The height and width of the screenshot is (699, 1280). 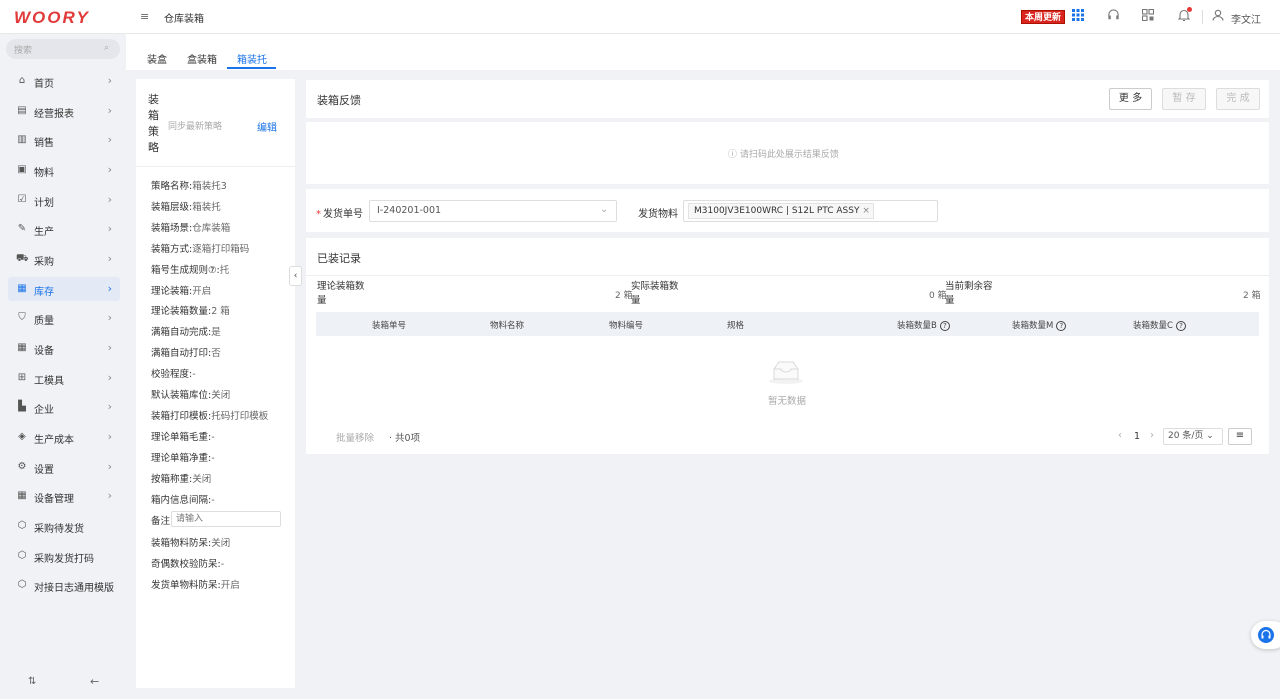 What do you see at coordinates (1218, 17) in the screenshot?
I see `user-icon` at bounding box center [1218, 17].